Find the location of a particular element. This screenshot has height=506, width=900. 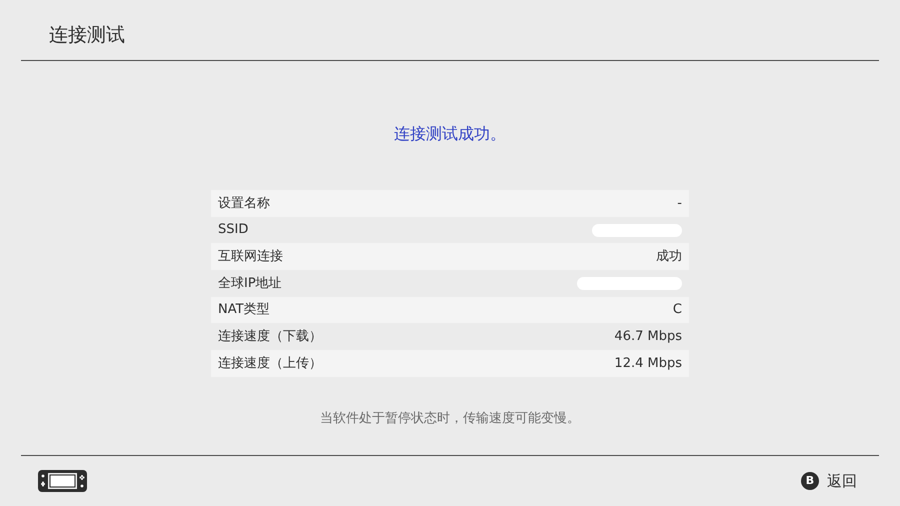

row-label: SSID is located at coordinates (233, 230).